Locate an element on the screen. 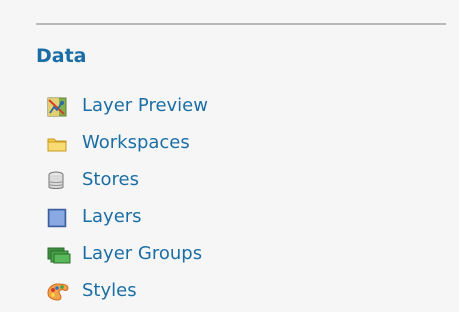  sidebar-item-stores: Stores is located at coordinates (122, 180).